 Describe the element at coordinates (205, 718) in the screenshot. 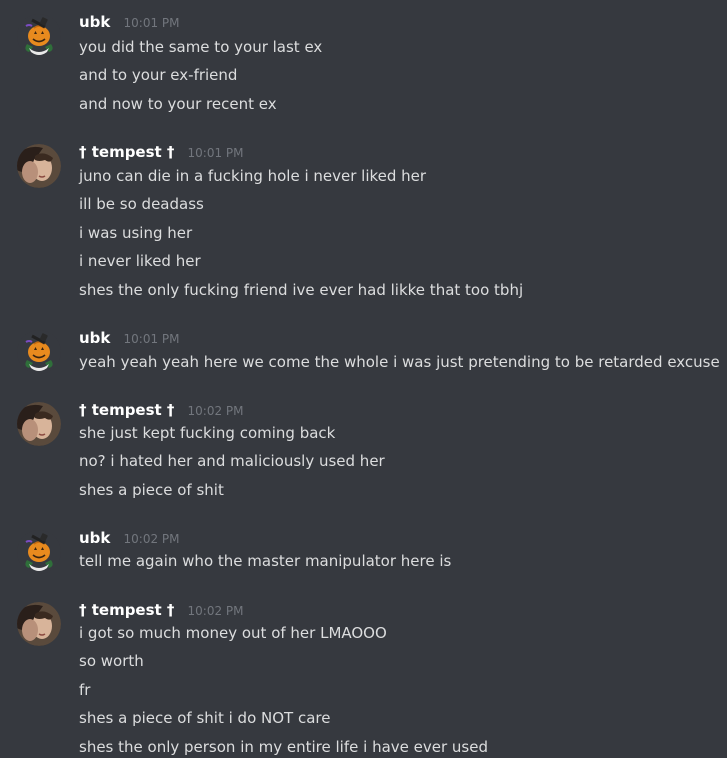

I see `message-text: shes a piece of shit i do NOT care` at that location.